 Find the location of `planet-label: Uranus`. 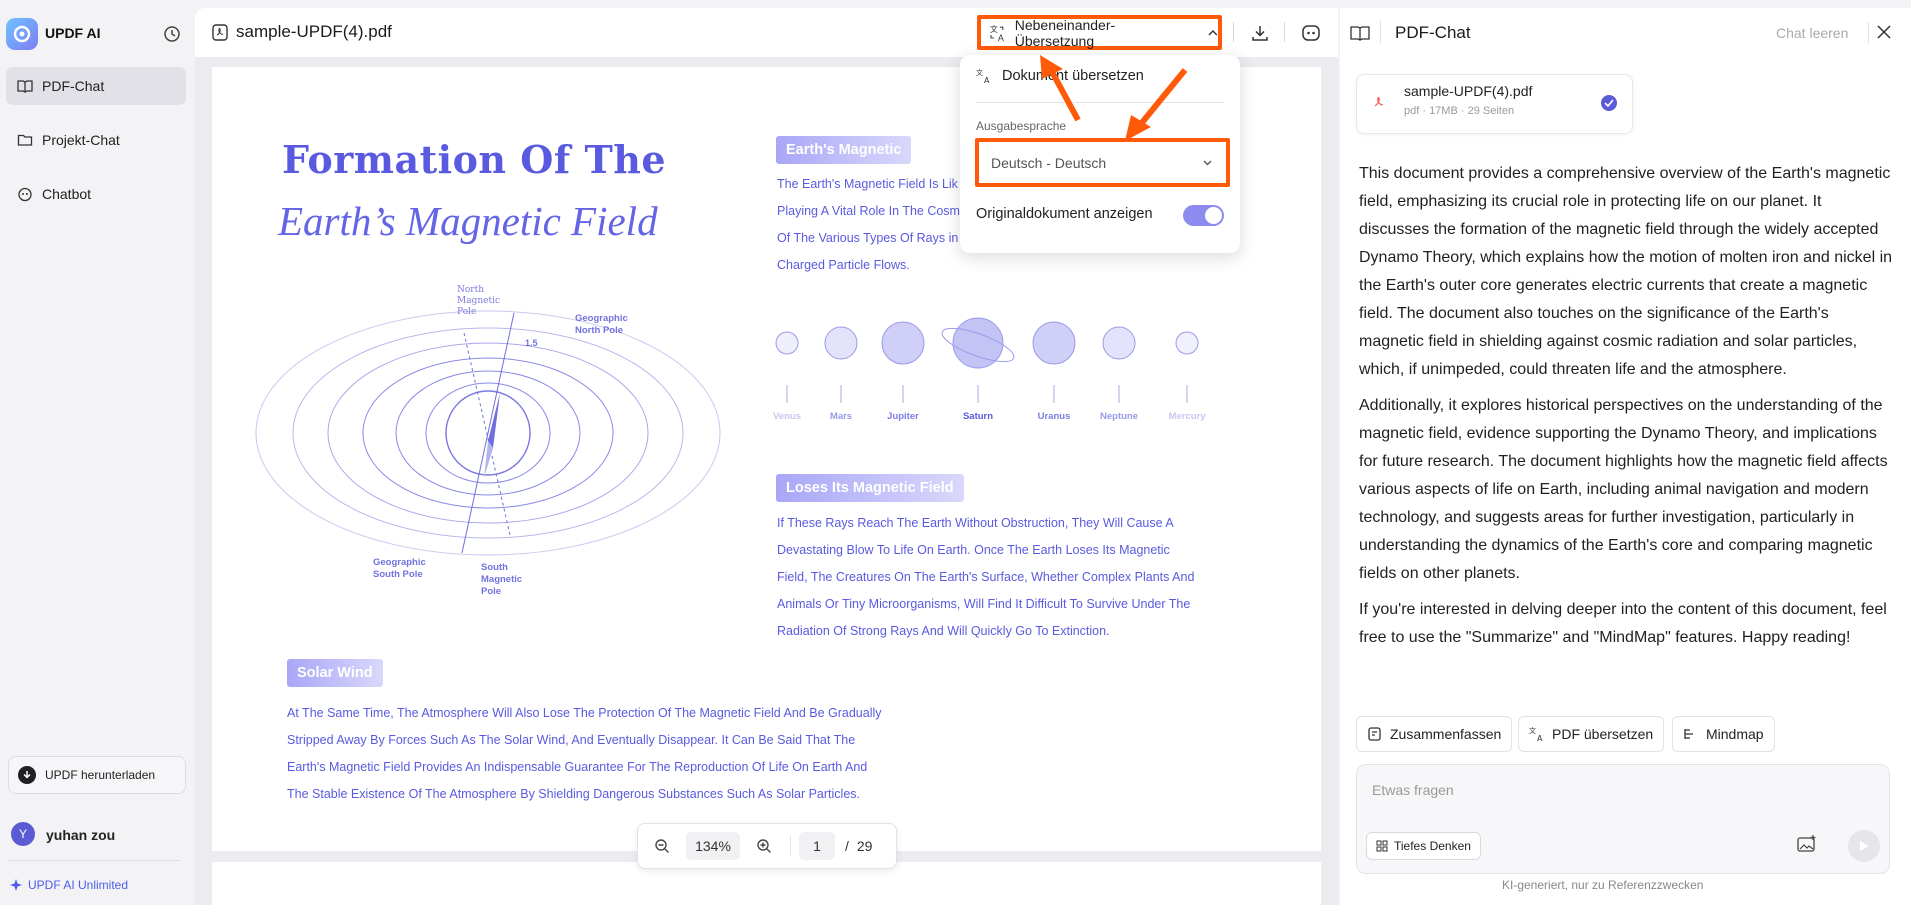

planet-label: Uranus is located at coordinates (1054, 416).